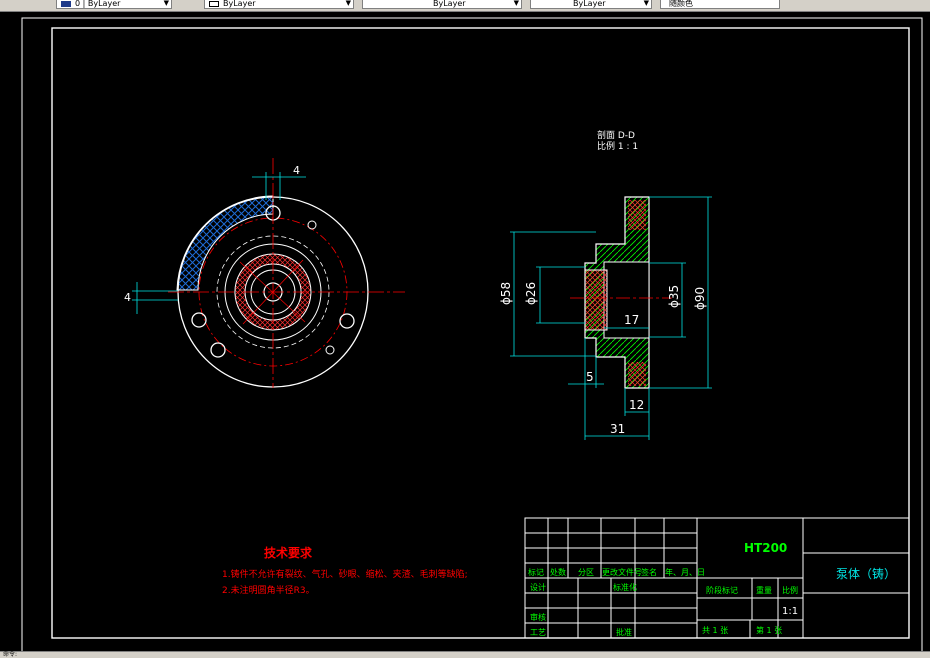 Image resolution: width=930 pixels, height=658 pixels. Describe the element at coordinates (345, 574) in the screenshot. I see `tech-req-line: 1.铸件不允许有裂纹、气孔、砂眼、缩松、夹渣、毛刺等缺陷;` at that location.